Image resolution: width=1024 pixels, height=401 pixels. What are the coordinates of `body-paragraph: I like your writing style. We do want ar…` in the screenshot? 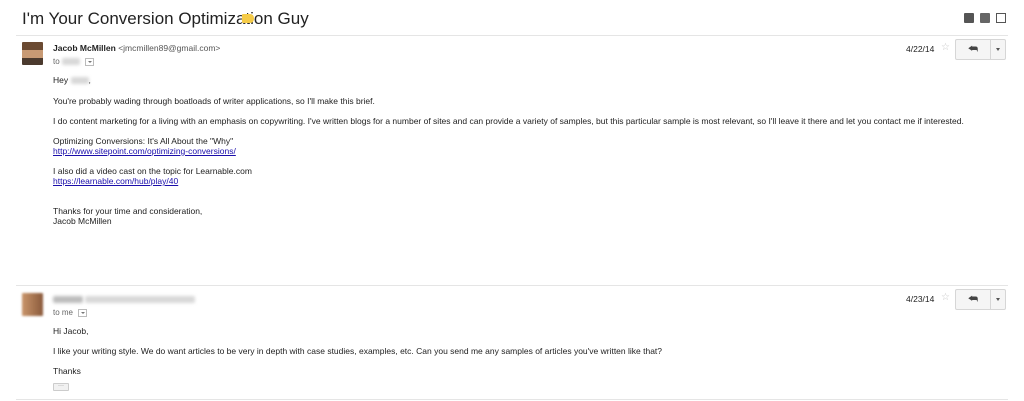 It's located at (358, 351).